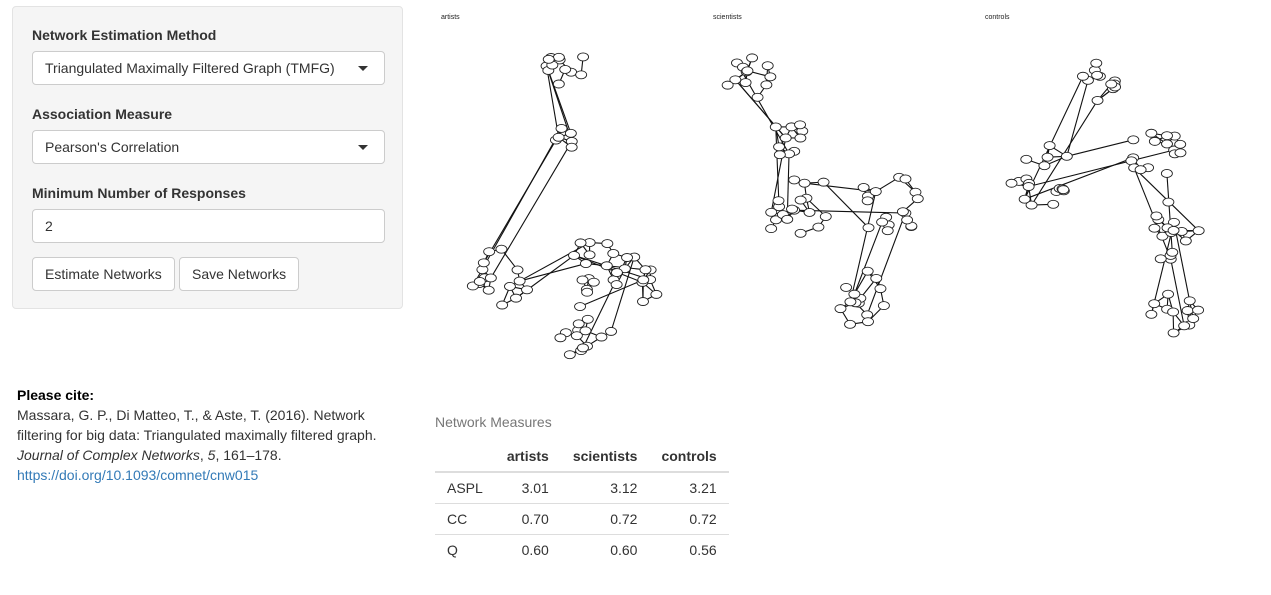  I want to click on association-label: Association Measure, so click(102, 114).